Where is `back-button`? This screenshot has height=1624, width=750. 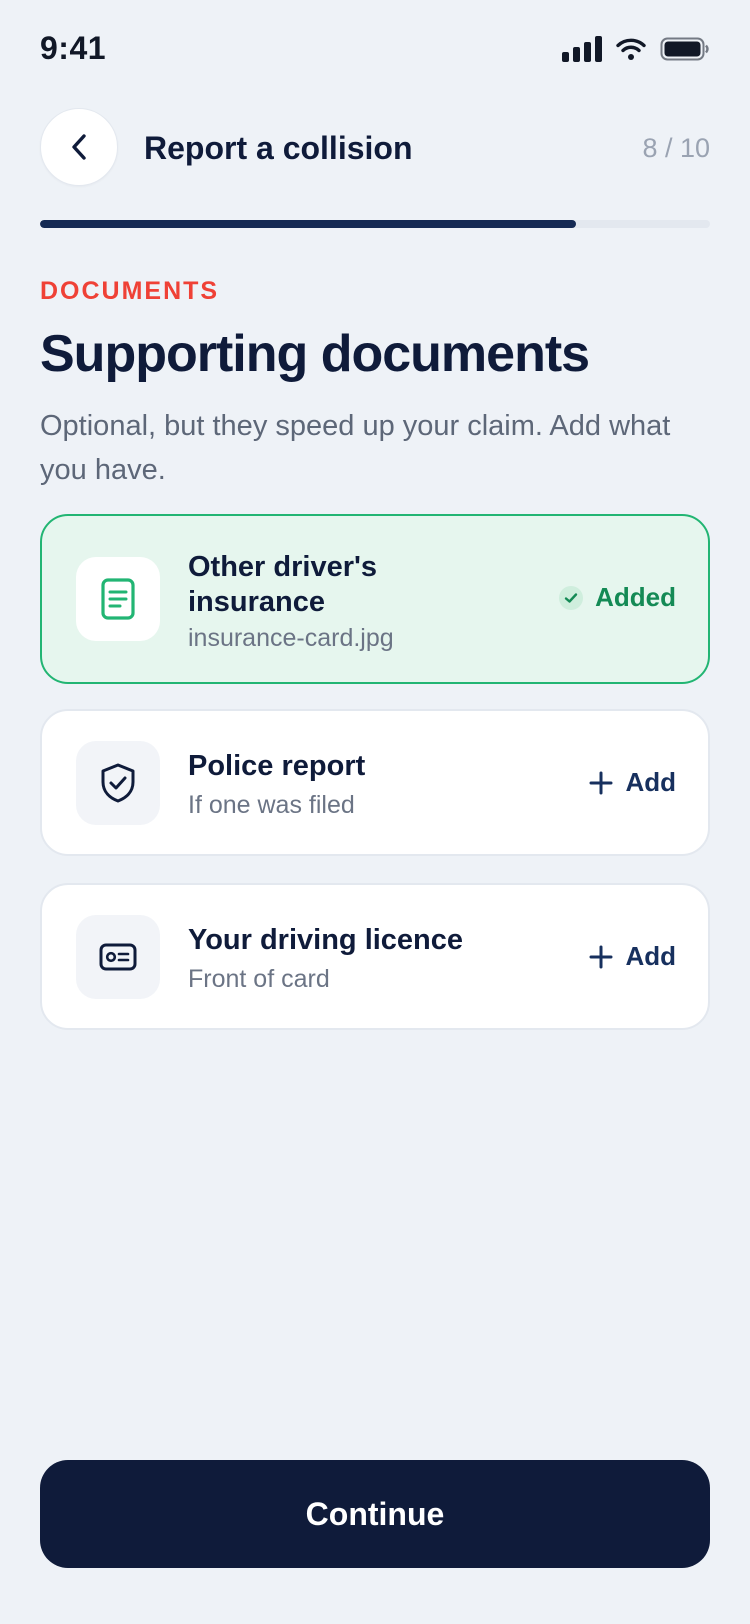
back-button is located at coordinates (79, 147).